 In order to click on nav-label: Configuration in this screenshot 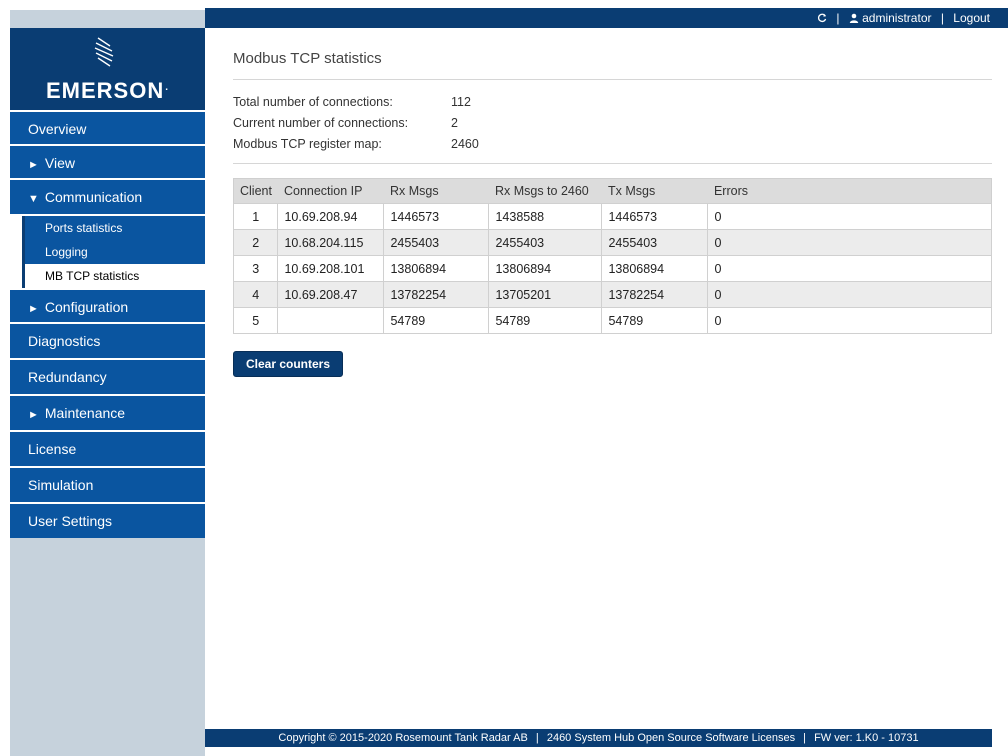, I will do `click(86, 307)`.